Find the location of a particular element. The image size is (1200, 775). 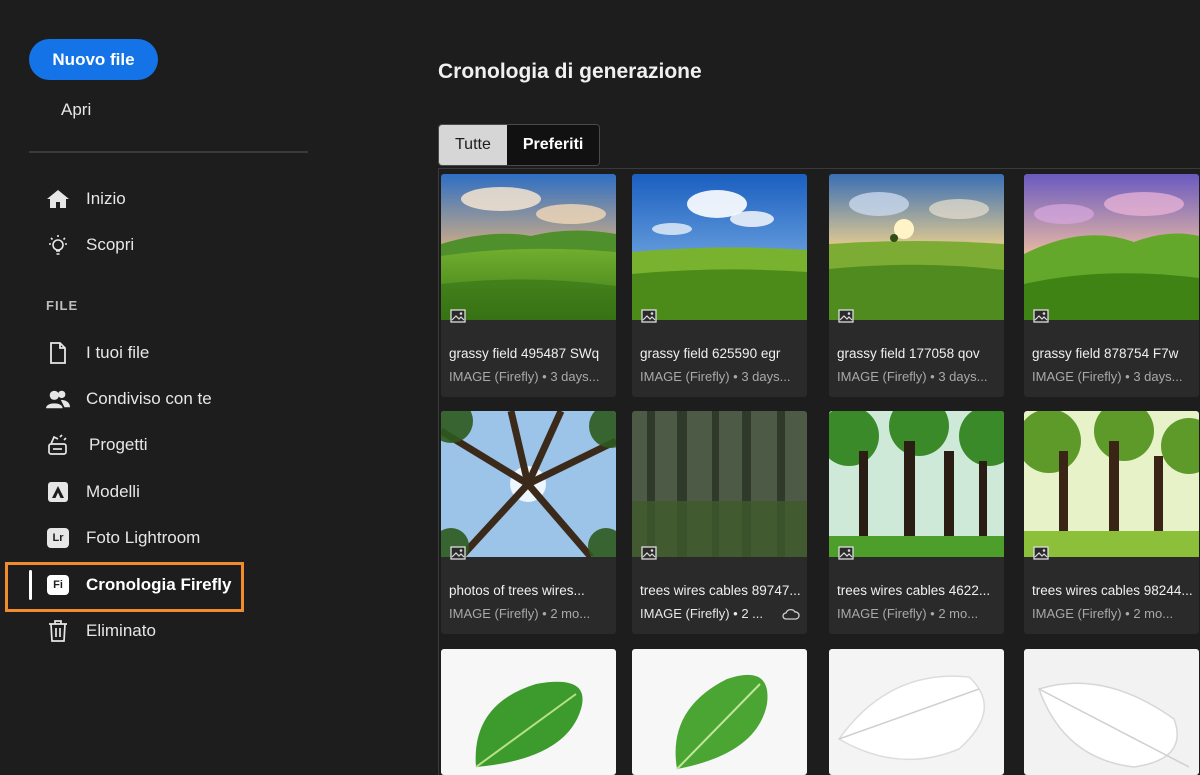

sidebar-item-label: Cronologia Firefly is located at coordinates (159, 584).